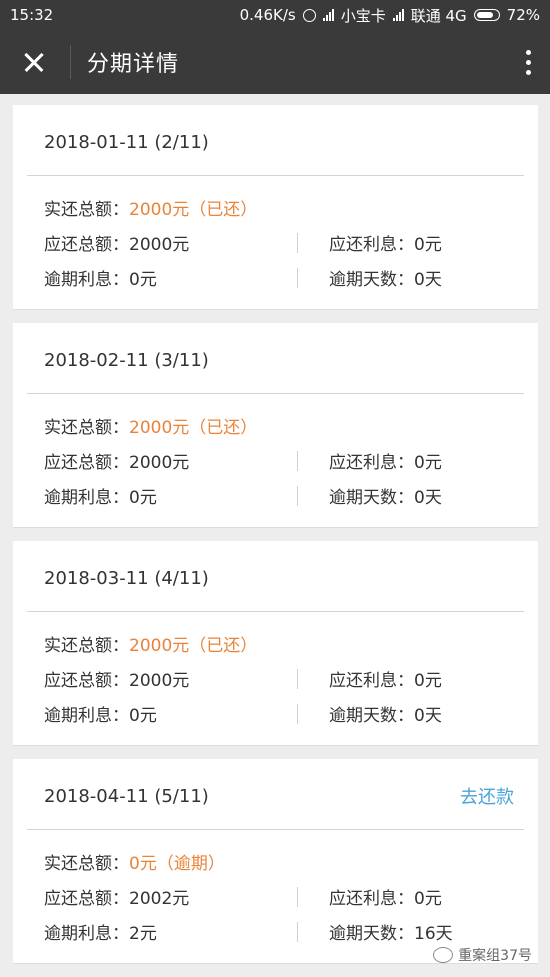  Describe the element at coordinates (126, 578) in the screenshot. I see `installment-date: 2018-03-11 (4/11)` at that location.